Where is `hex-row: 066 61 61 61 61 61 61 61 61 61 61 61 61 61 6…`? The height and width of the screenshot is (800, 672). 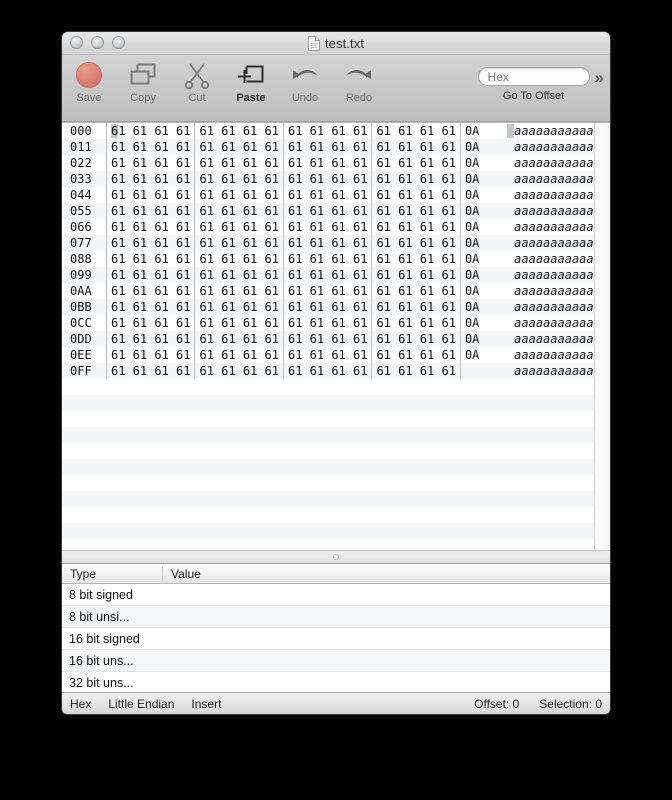 hex-row: 066 61 61 61 61 61 61 61 61 61 61 61 61 61 6… is located at coordinates (328, 227).